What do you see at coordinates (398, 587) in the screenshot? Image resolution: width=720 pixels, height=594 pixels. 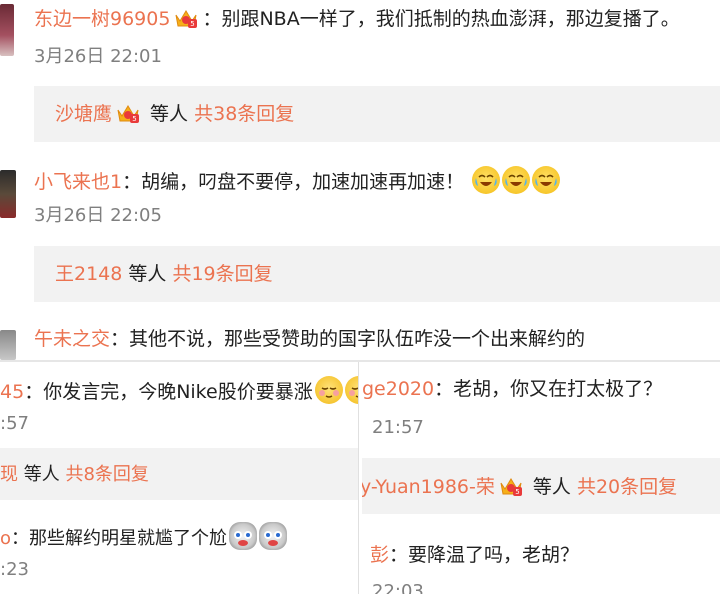 I see `comment-time: 22:03` at bounding box center [398, 587].